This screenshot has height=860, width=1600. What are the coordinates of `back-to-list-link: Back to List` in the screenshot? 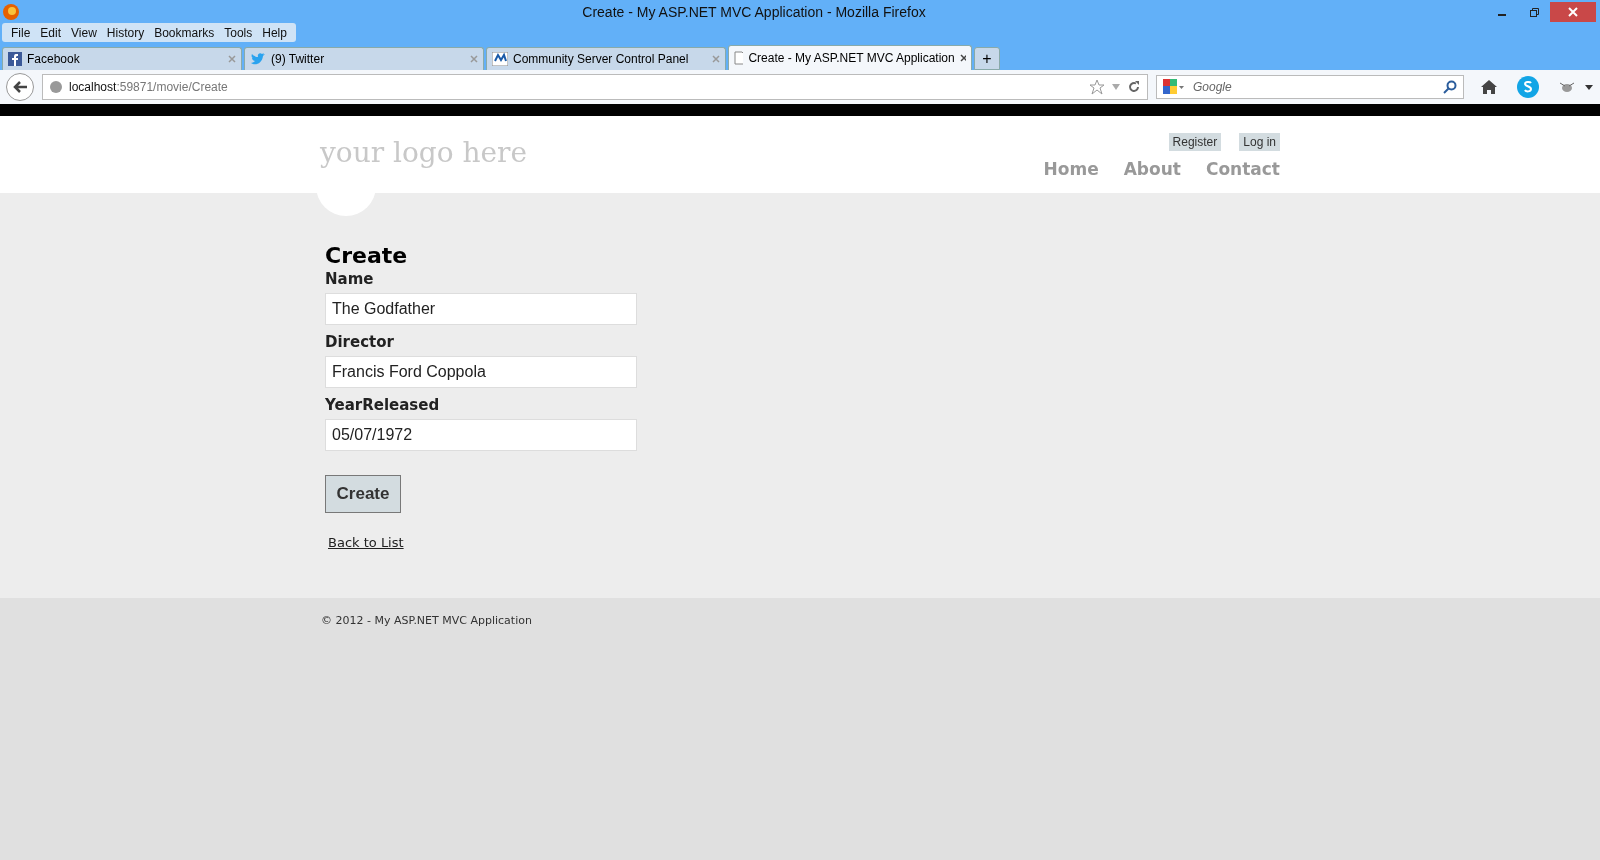 It's located at (366, 542).